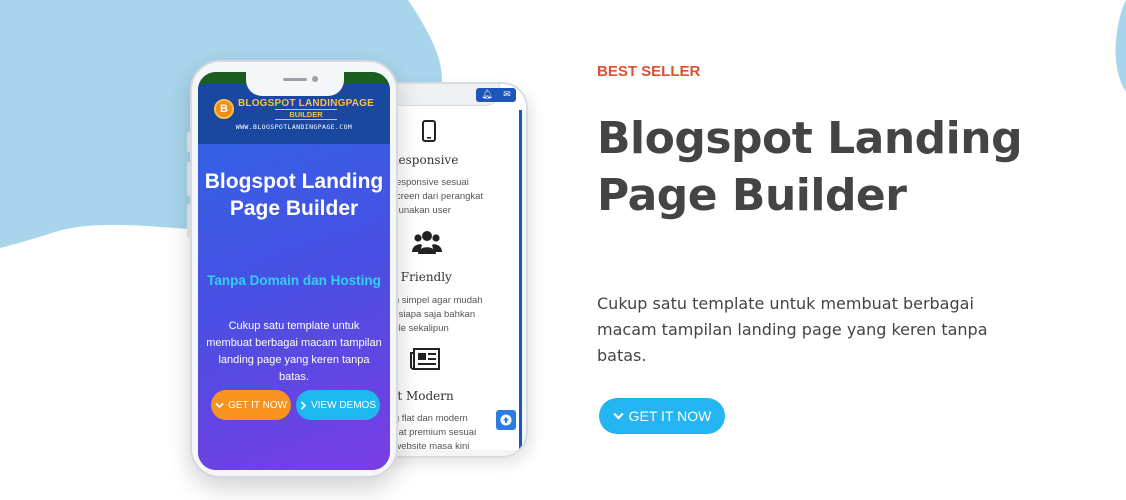 This screenshot has width=1126, height=500. Describe the element at coordinates (303, 405) in the screenshot. I see `chevron-right-icon` at that location.